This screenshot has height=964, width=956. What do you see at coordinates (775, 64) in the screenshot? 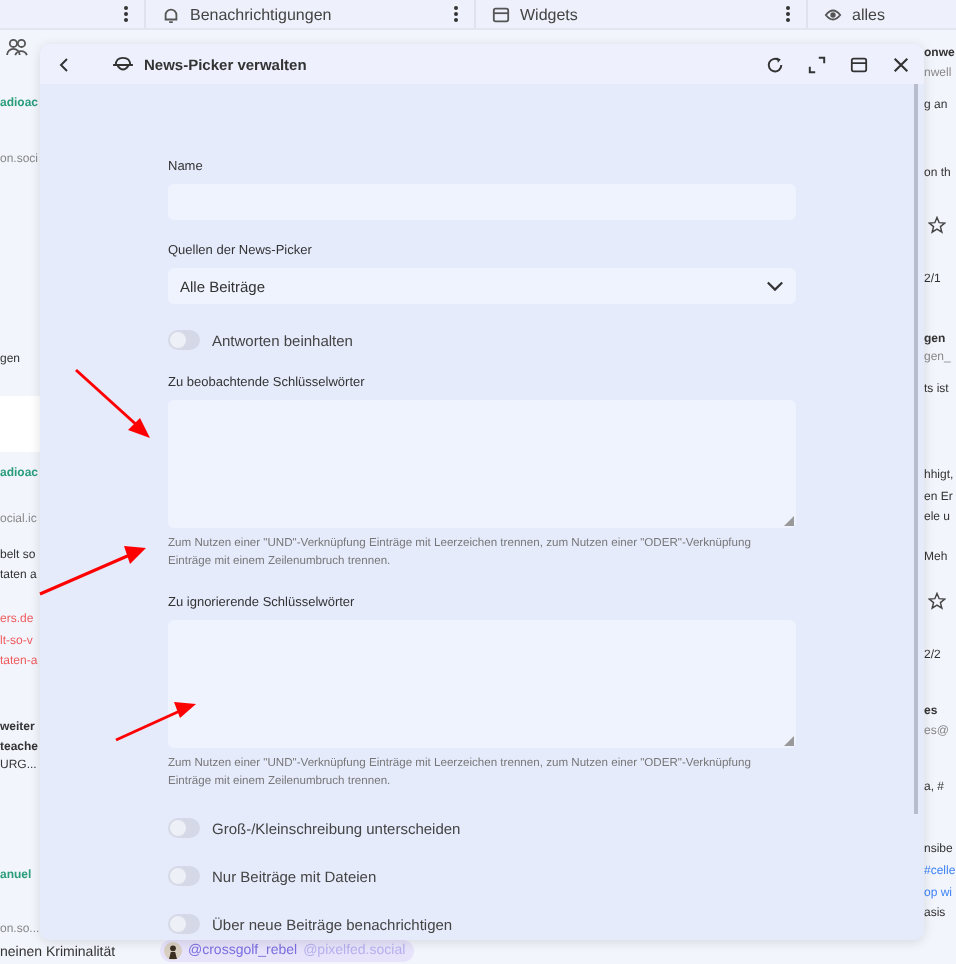
I see `reload-icon` at bounding box center [775, 64].